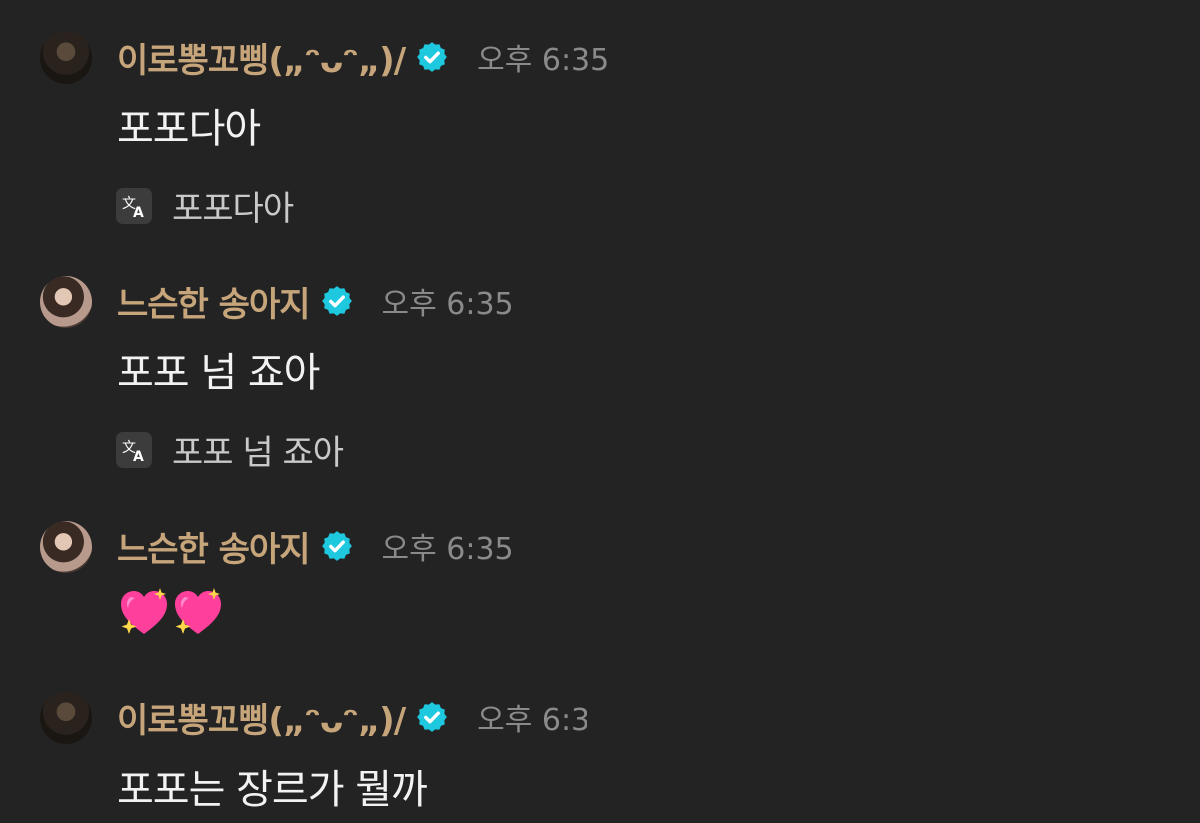 The image size is (1200, 823). I want to click on translated-text: 포포 넘 죠아, so click(258, 453).